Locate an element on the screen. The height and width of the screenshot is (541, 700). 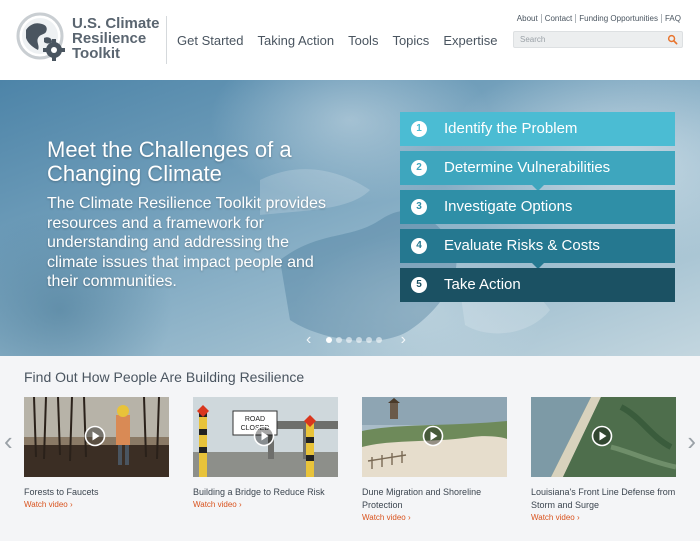
road-sign-line-1: ROAD is located at coordinates (255, 419).